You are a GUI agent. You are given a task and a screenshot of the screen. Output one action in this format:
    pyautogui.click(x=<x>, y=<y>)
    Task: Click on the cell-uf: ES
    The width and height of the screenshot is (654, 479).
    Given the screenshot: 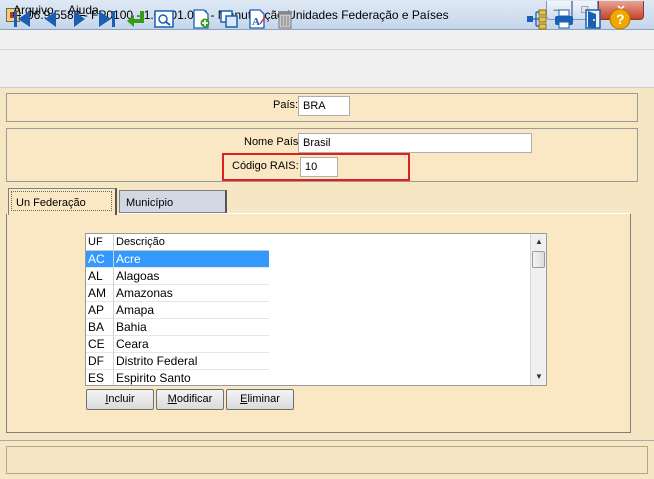 What is the action you would take?
    pyautogui.click(x=96, y=378)
    